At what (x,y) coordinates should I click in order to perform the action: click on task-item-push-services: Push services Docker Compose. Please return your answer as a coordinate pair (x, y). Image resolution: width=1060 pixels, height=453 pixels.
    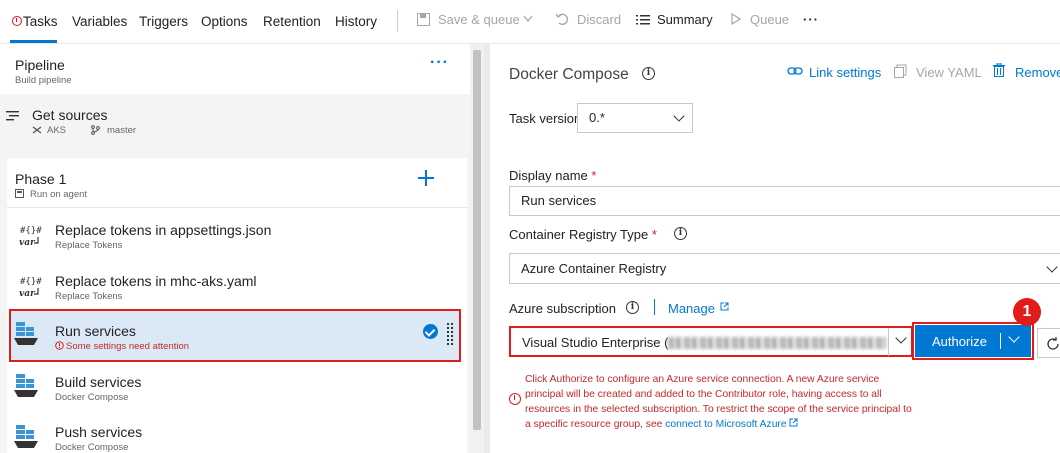
    Looking at the image, I should click on (237, 434).